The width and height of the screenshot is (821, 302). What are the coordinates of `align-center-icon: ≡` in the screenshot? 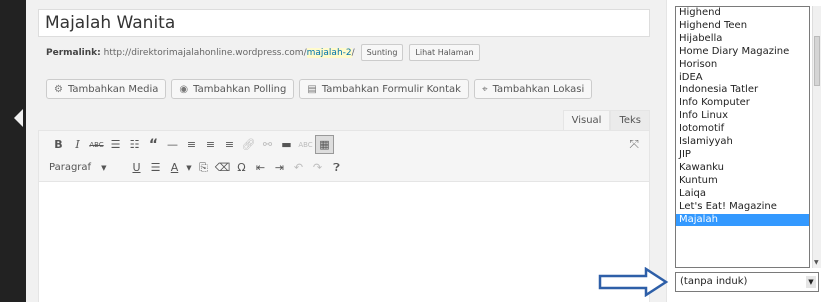 It's located at (210, 144).